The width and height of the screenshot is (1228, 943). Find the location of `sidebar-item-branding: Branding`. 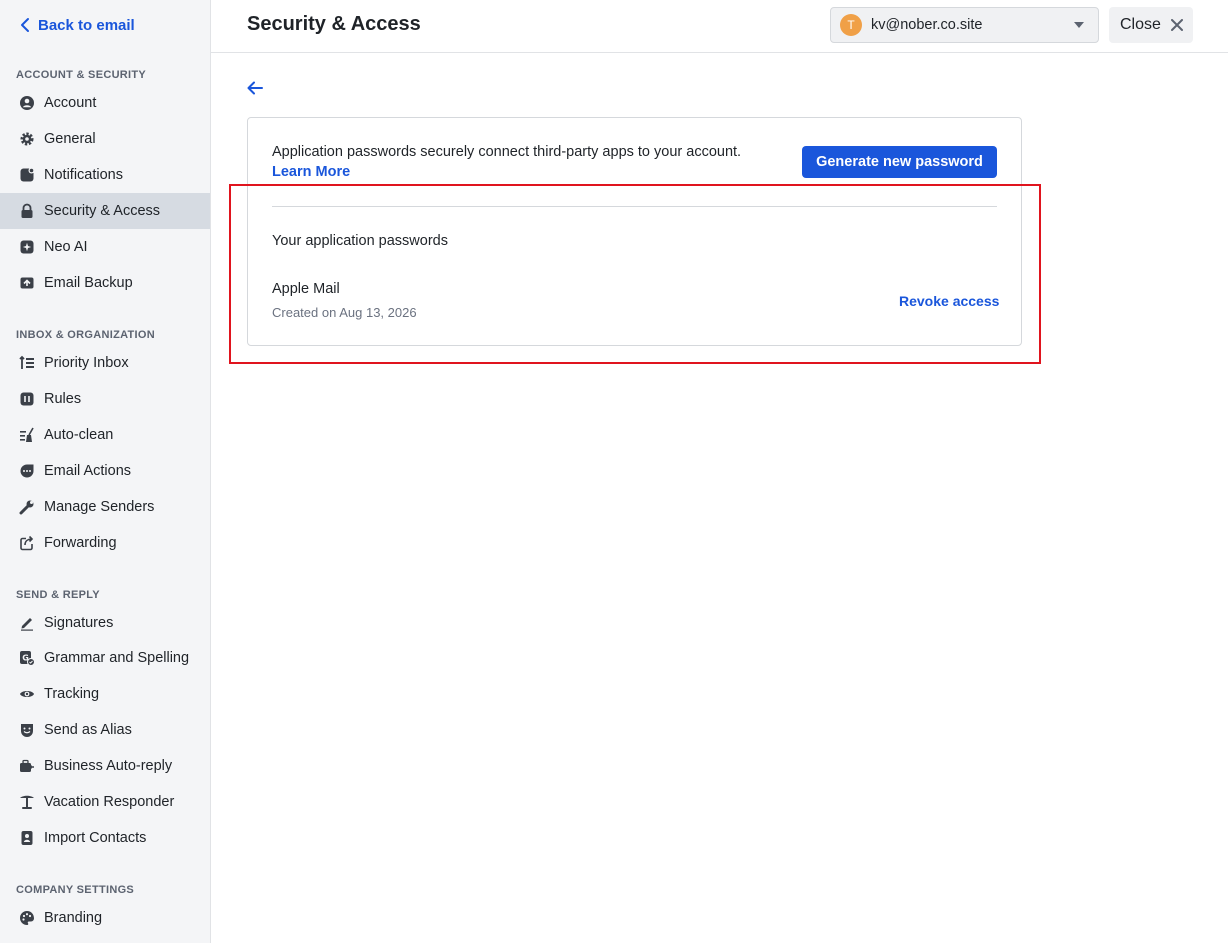

sidebar-item-branding: Branding is located at coordinates (105, 918).